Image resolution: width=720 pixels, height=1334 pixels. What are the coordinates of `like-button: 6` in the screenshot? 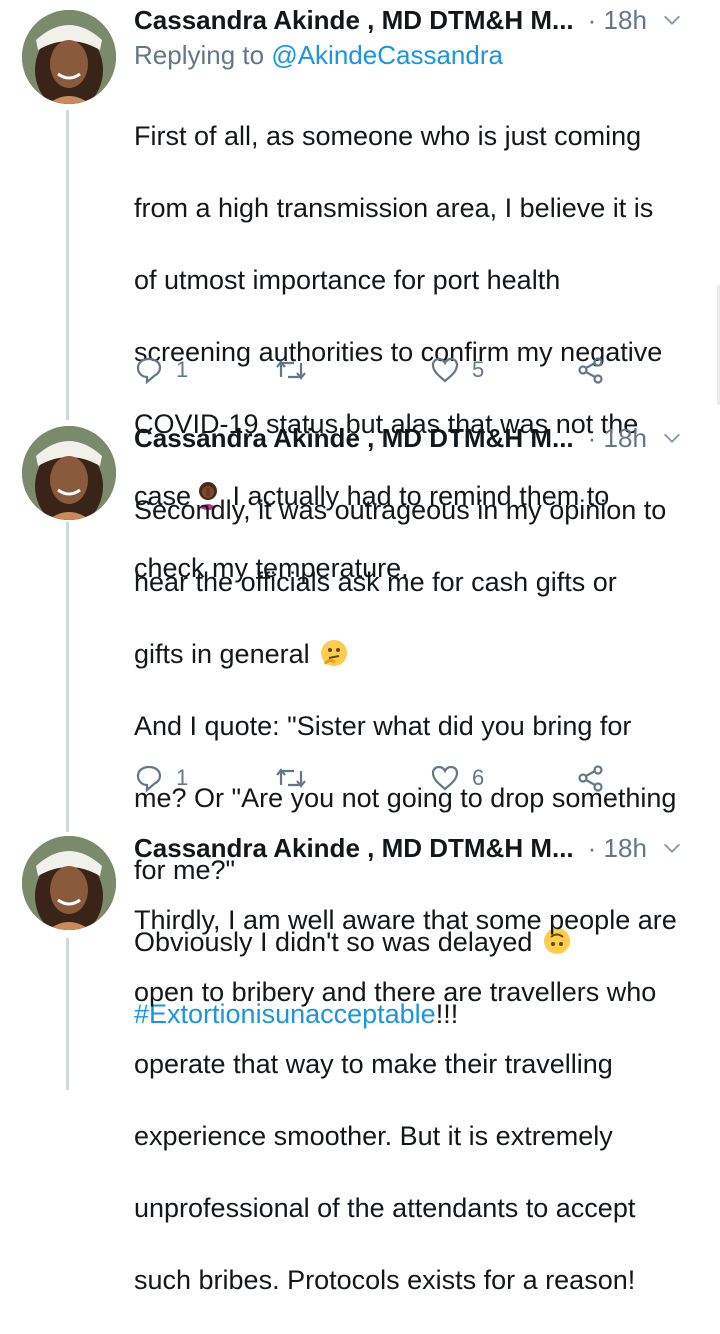 It's located at (457, 778).